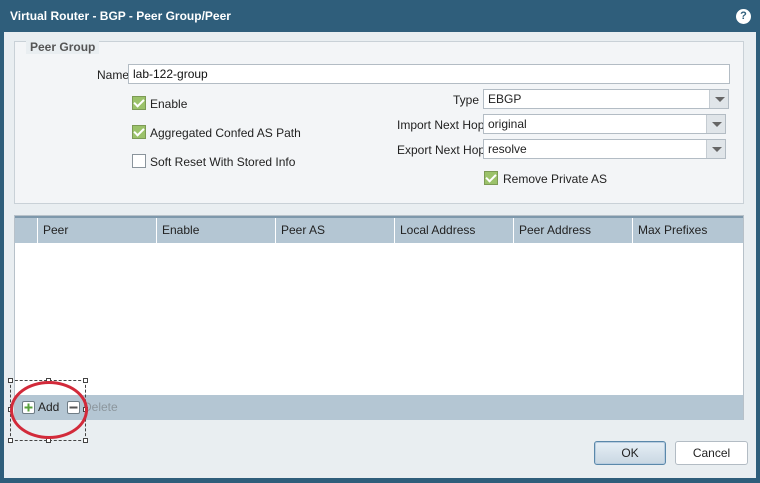 The image size is (760, 483). Describe the element at coordinates (139, 132) in the screenshot. I see `aggregated-confed-checkbox` at that location.